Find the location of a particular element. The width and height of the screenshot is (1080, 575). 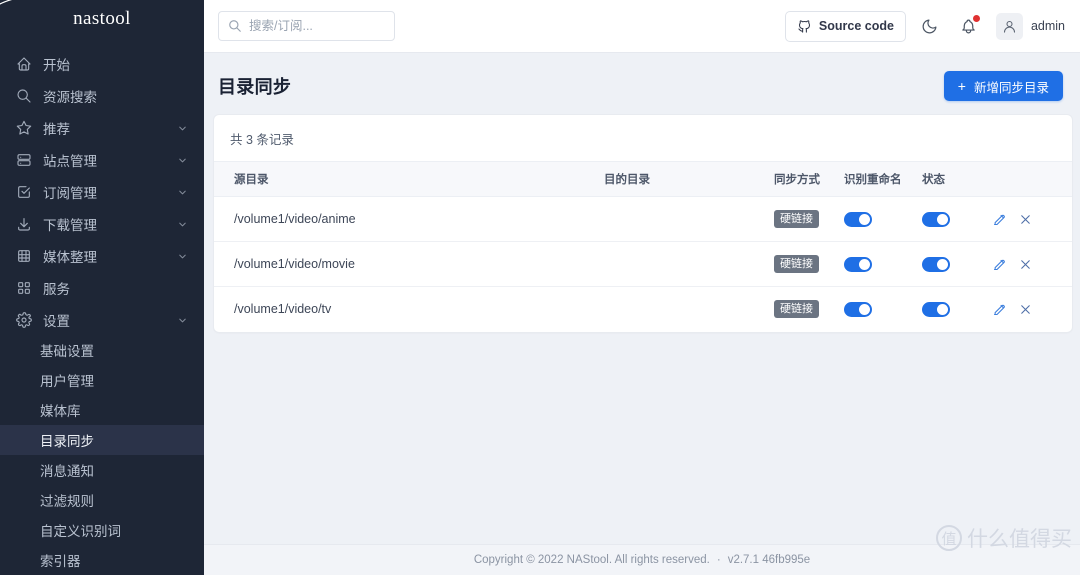

apps-icon is located at coordinates (23, 288).